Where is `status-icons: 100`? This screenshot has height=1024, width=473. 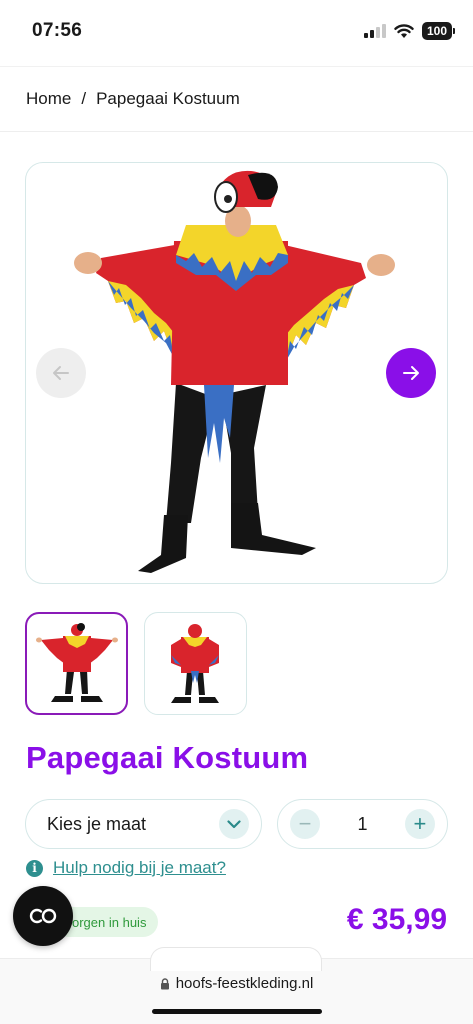
status-icons: 100 is located at coordinates (409, 31).